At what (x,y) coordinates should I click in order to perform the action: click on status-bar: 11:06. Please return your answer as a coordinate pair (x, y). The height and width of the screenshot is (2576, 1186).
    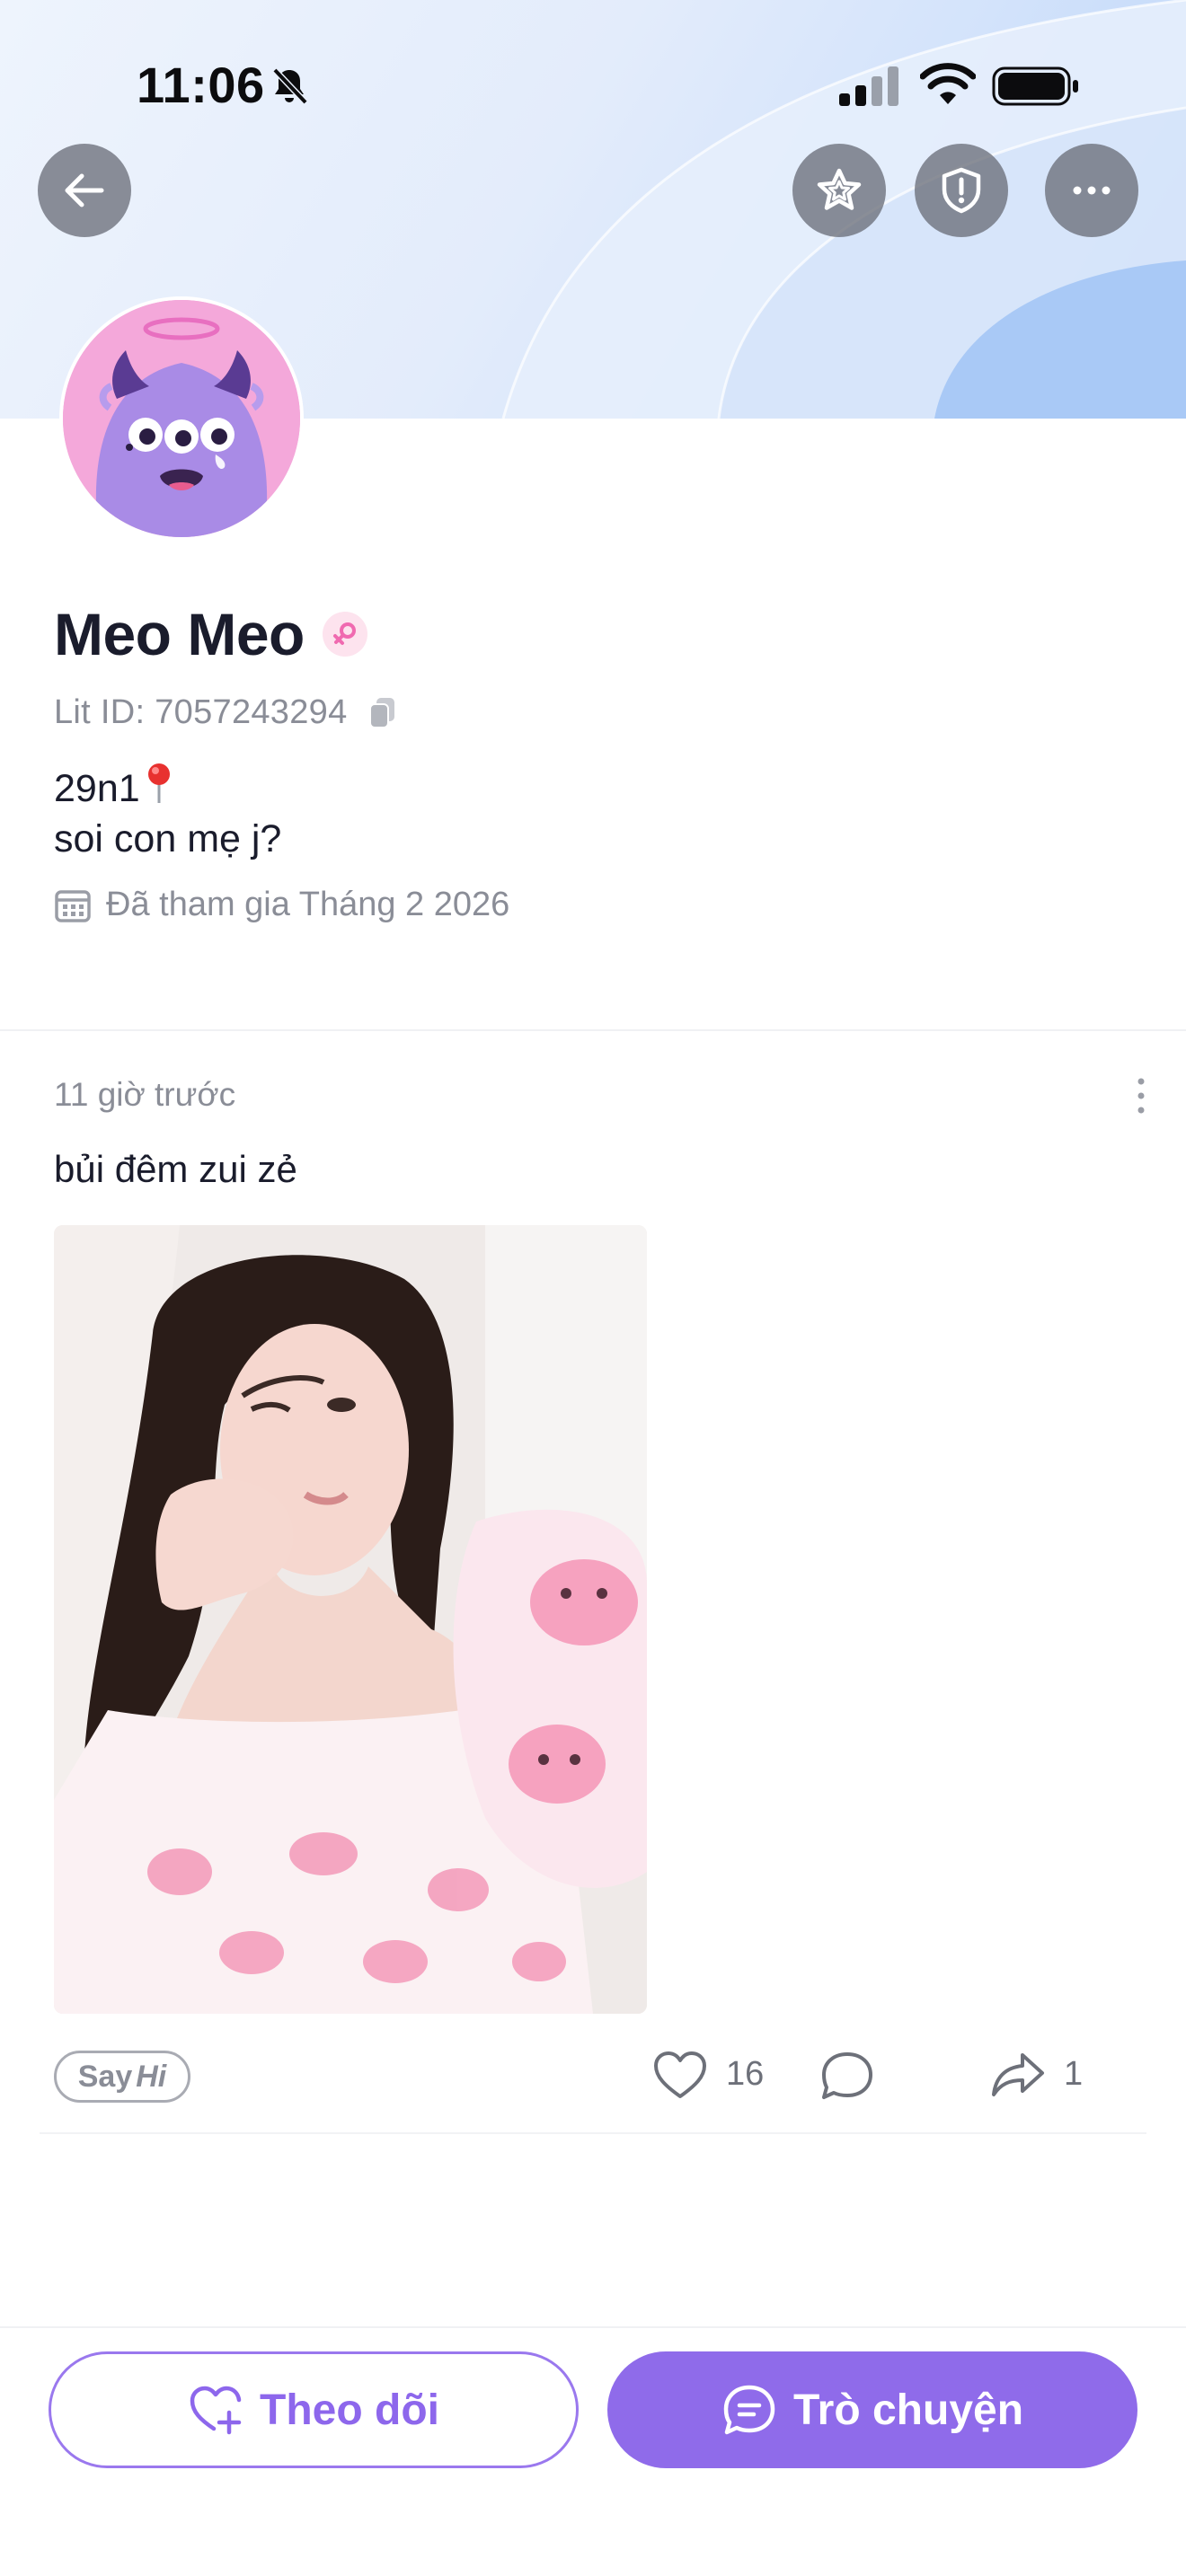
    Looking at the image, I should click on (593, 85).